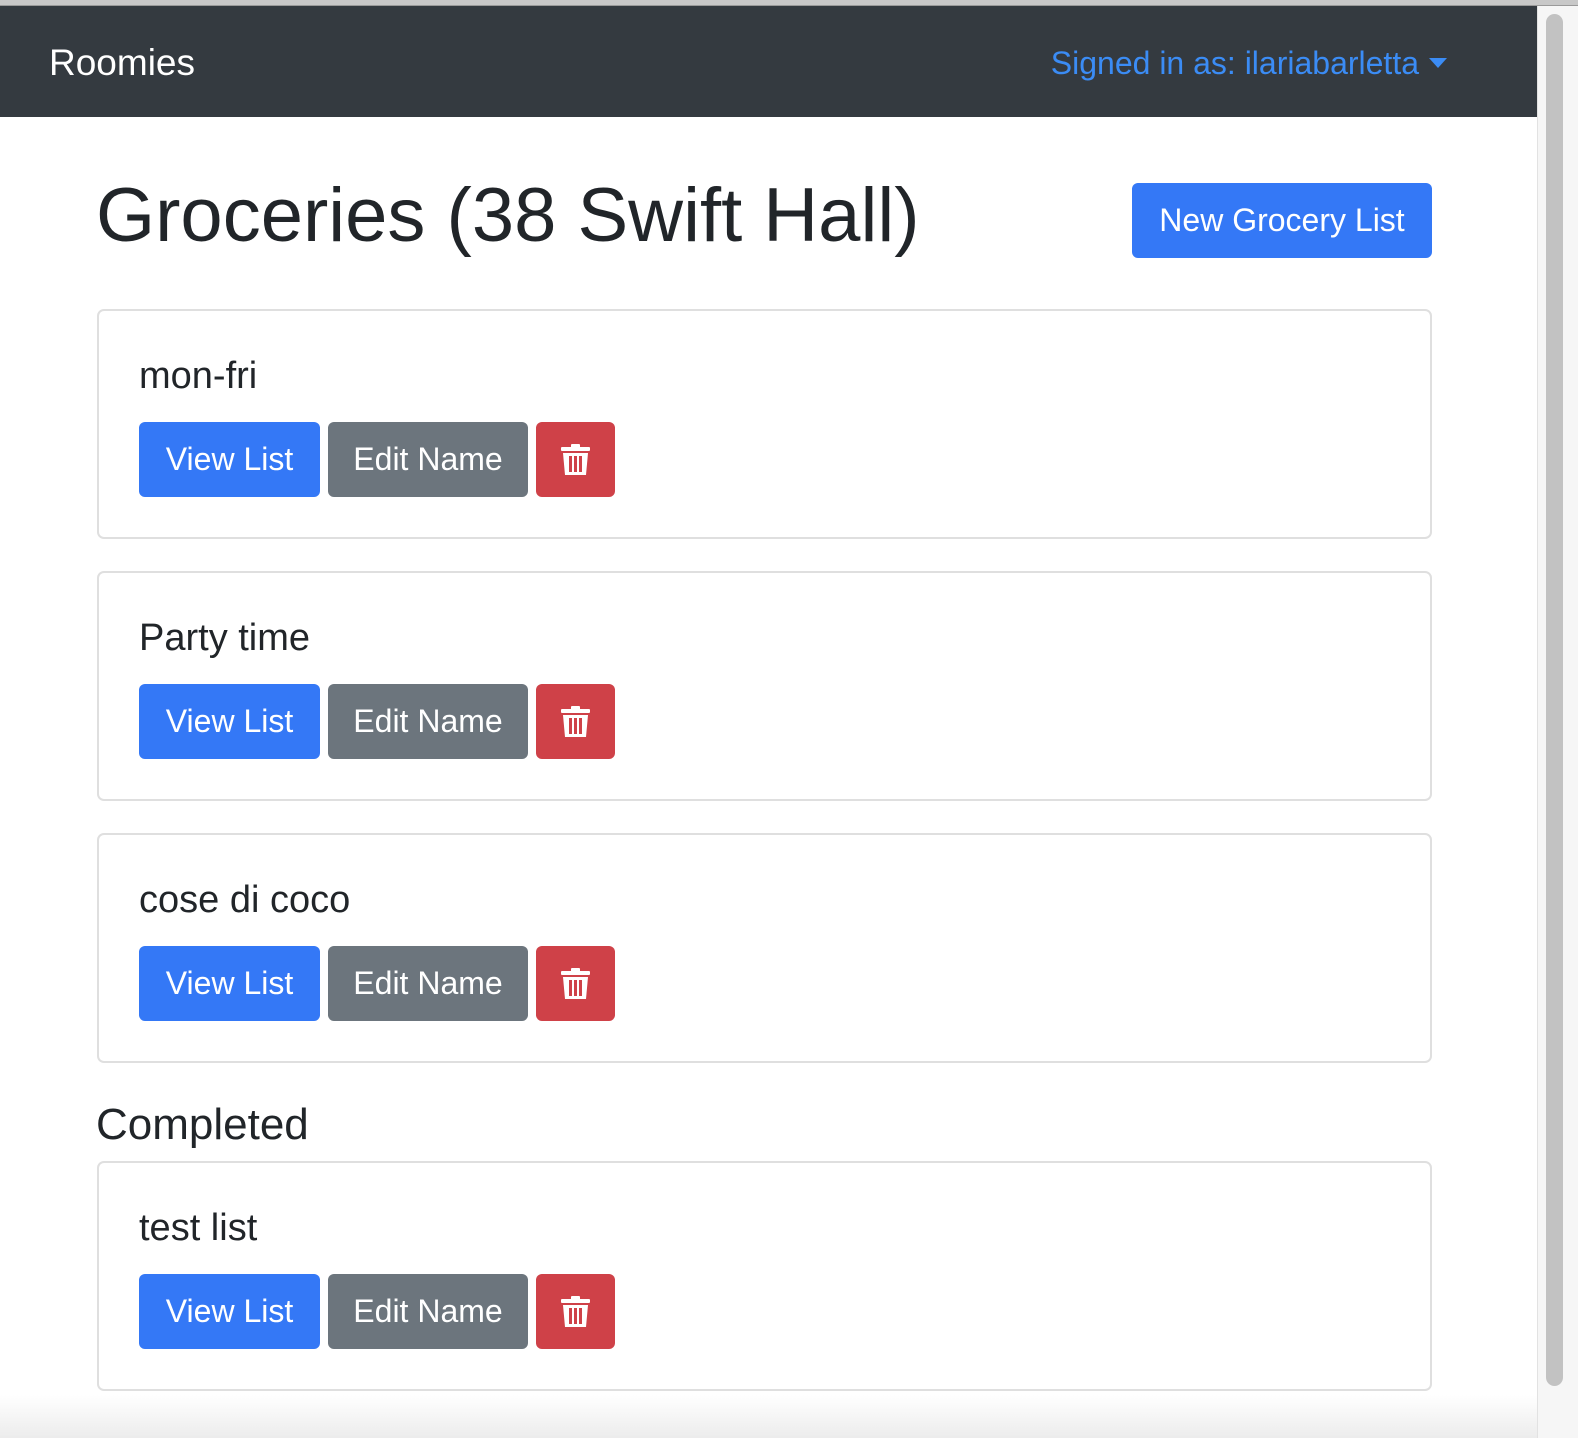 The width and height of the screenshot is (1578, 1438). What do you see at coordinates (1234, 63) in the screenshot?
I see `user-menu-label: Signed in as: ilariabarletta` at bounding box center [1234, 63].